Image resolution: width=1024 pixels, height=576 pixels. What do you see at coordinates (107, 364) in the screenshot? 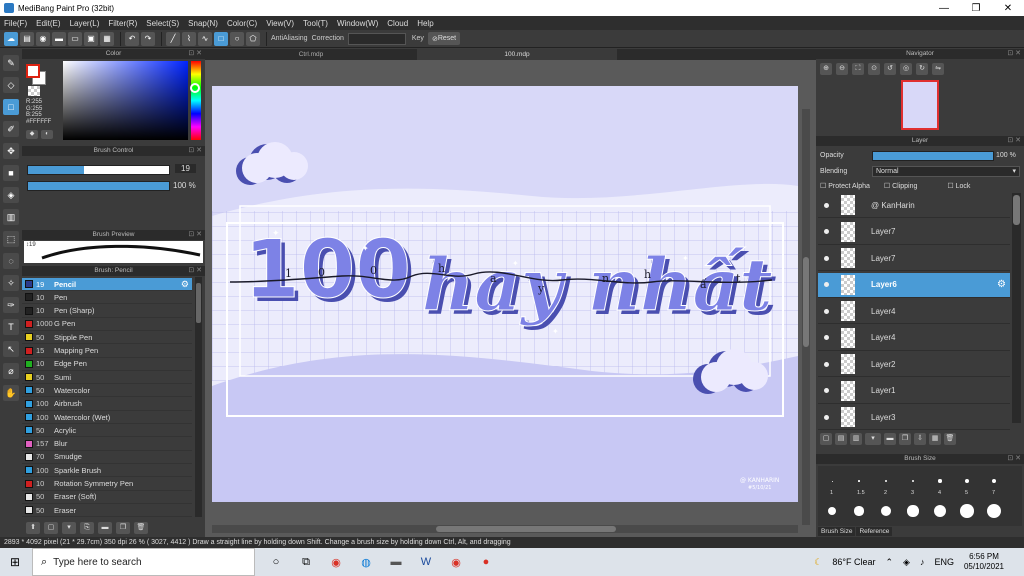
I see `brush-item: 10 Edge Pen` at bounding box center [107, 364].